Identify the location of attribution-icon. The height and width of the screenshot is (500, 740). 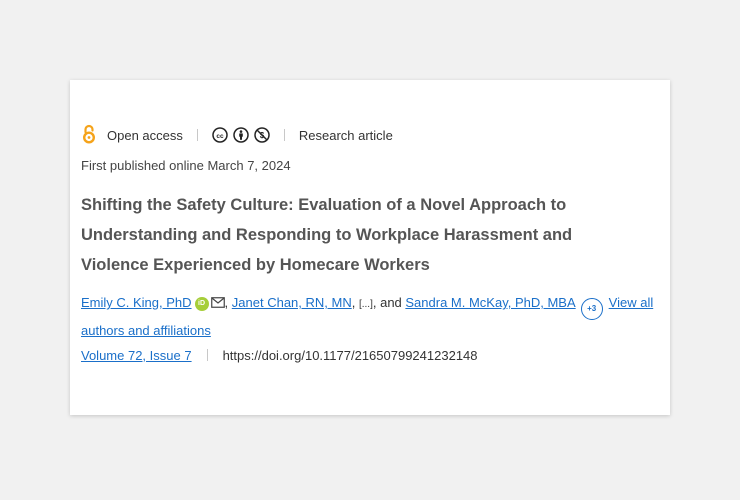
(241, 135).